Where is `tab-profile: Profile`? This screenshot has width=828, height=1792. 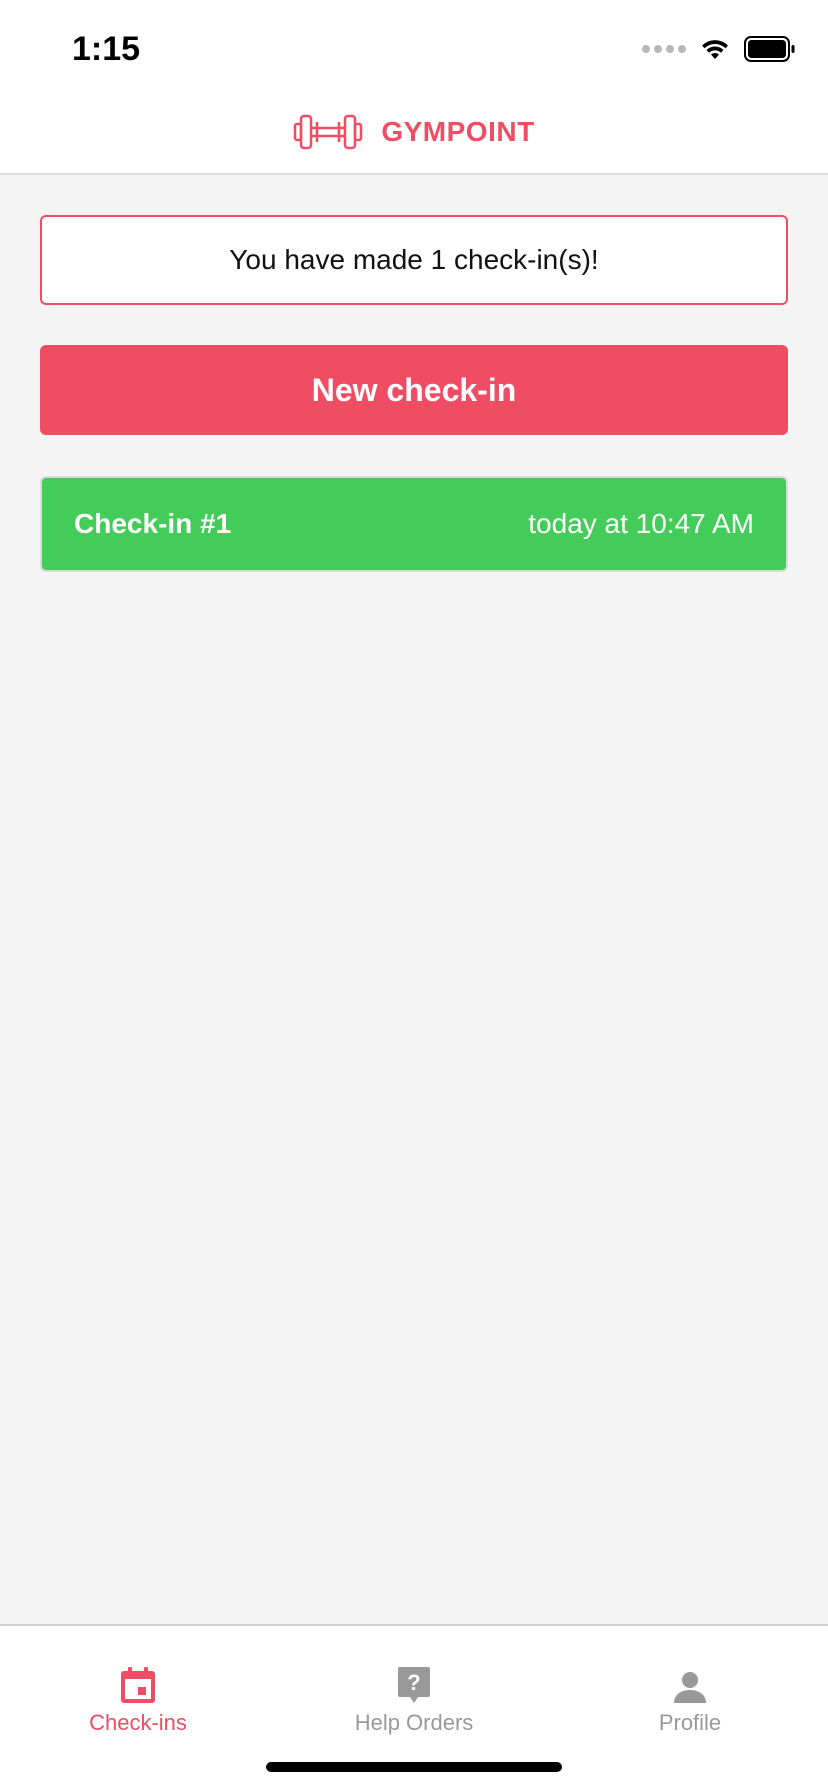
tab-profile: Profile is located at coordinates (690, 1681).